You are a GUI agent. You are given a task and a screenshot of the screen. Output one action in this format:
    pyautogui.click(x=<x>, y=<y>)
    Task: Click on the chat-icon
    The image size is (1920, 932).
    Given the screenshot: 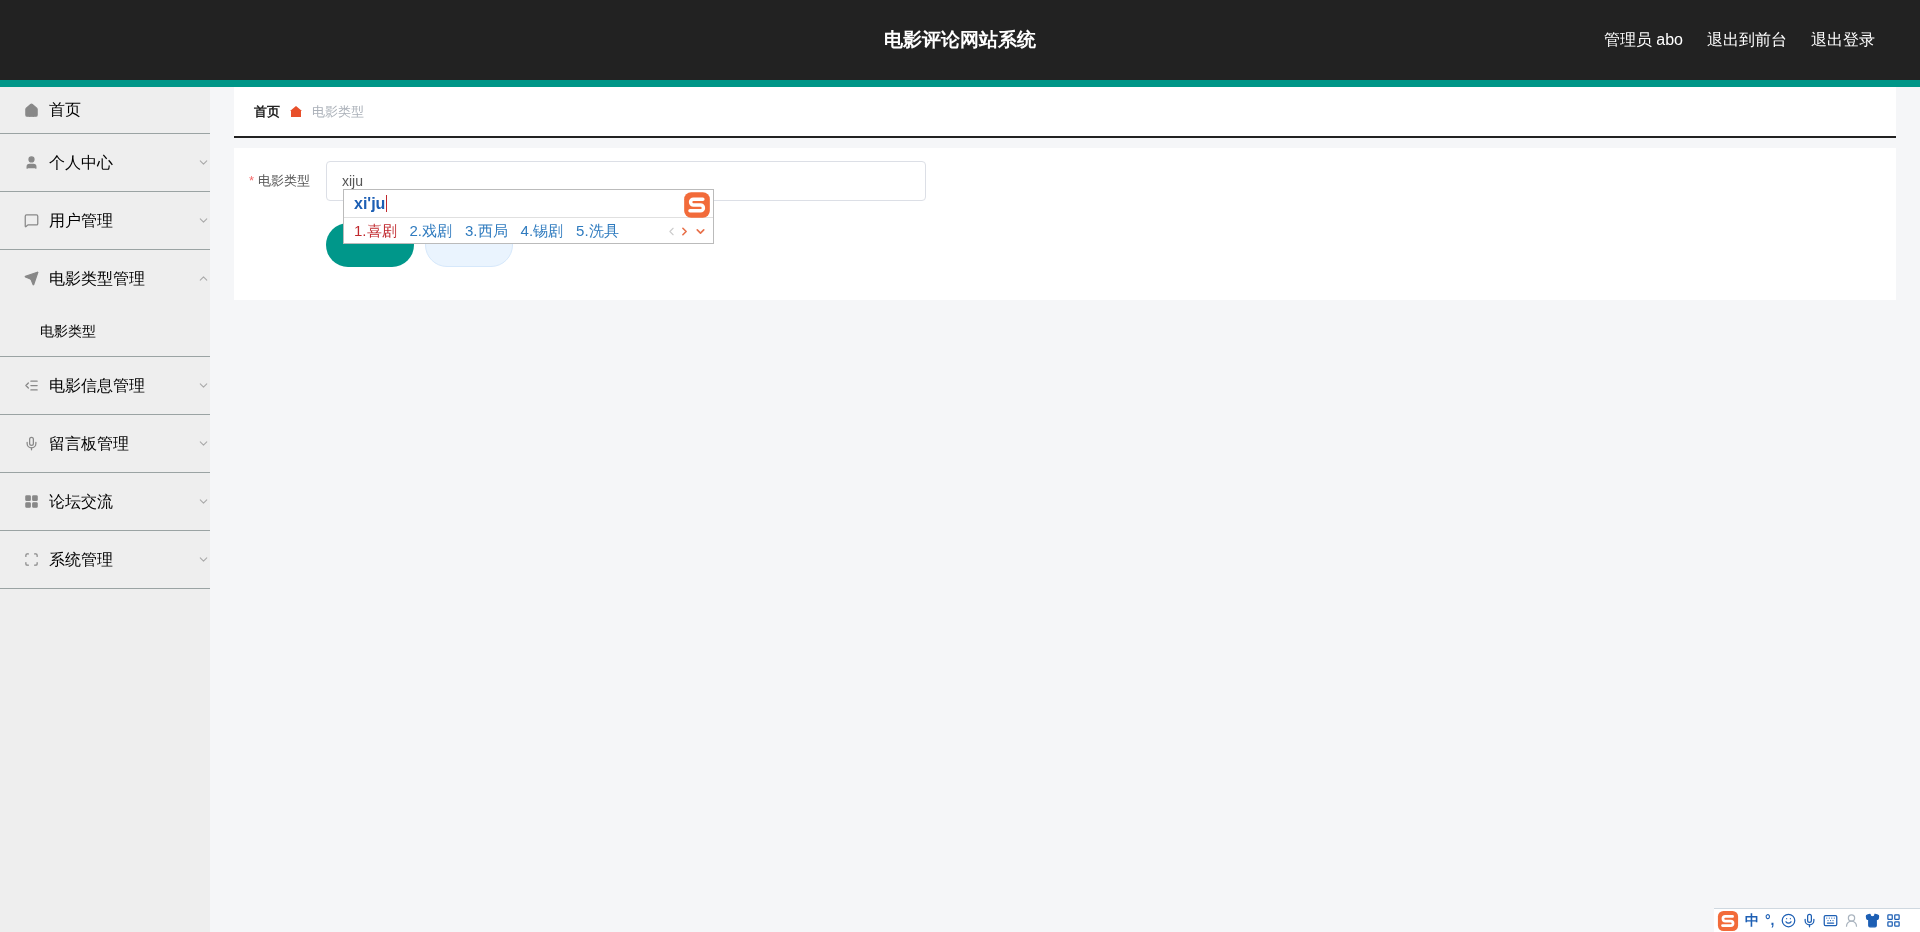 What is the action you would take?
    pyautogui.click(x=31, y=220)
    